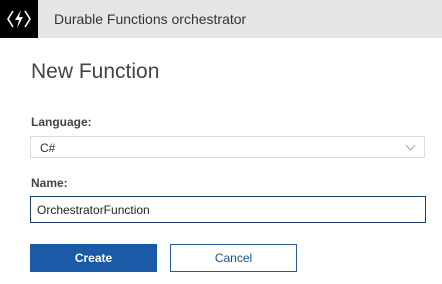 This screenshot has width=442, height=284. I want to click on azure-functions-logo-icon, so click(19, 19).